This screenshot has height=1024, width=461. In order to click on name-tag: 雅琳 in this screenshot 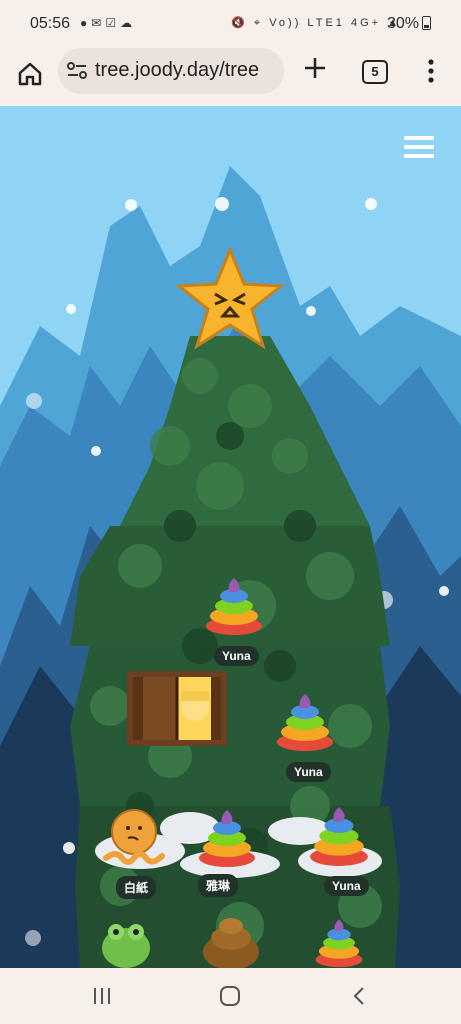, I will do `click(218, 885)`.